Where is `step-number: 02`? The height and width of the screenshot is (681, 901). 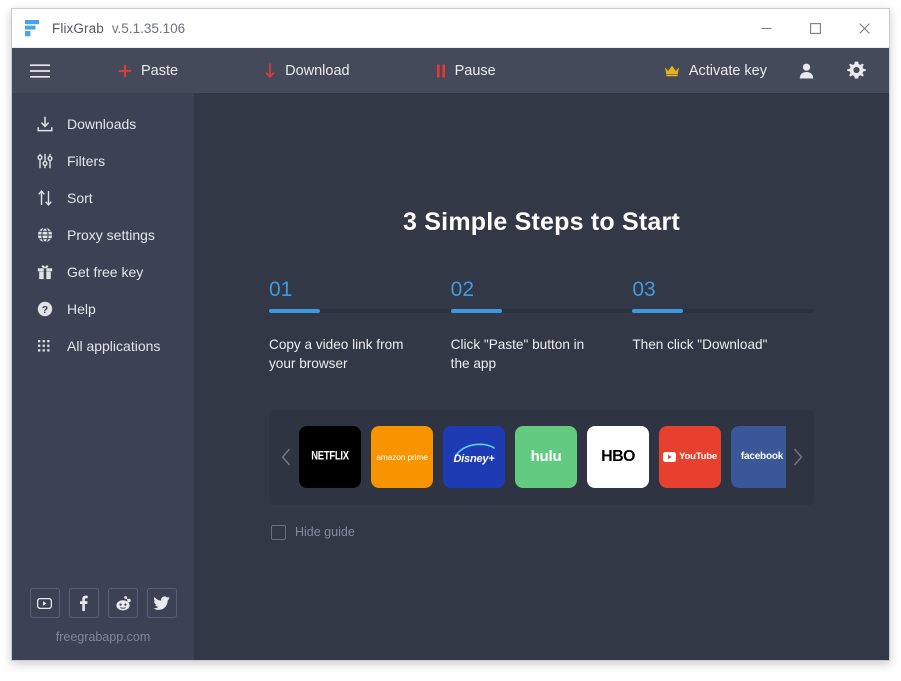
step-number: 02 is located at coordinates (462, 289).